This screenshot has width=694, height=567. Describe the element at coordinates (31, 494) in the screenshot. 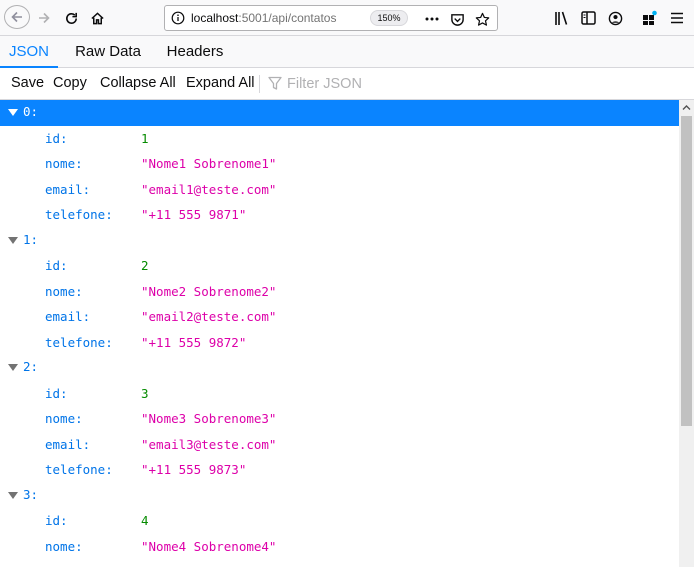

I see `object-index: 3:` at that location.